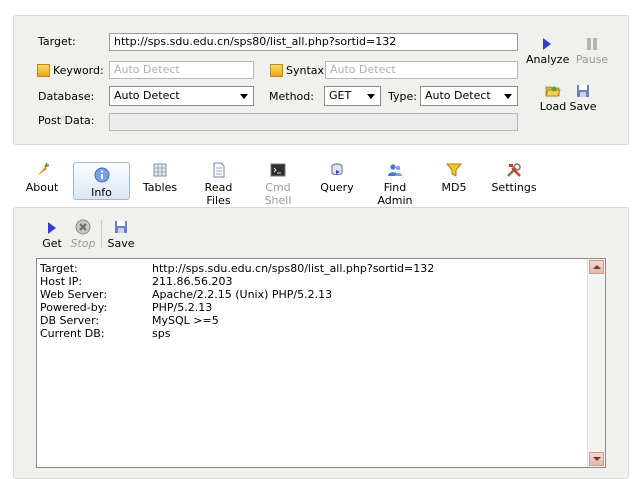  I want to click on info-key: DB Server:, so click(70, 320).